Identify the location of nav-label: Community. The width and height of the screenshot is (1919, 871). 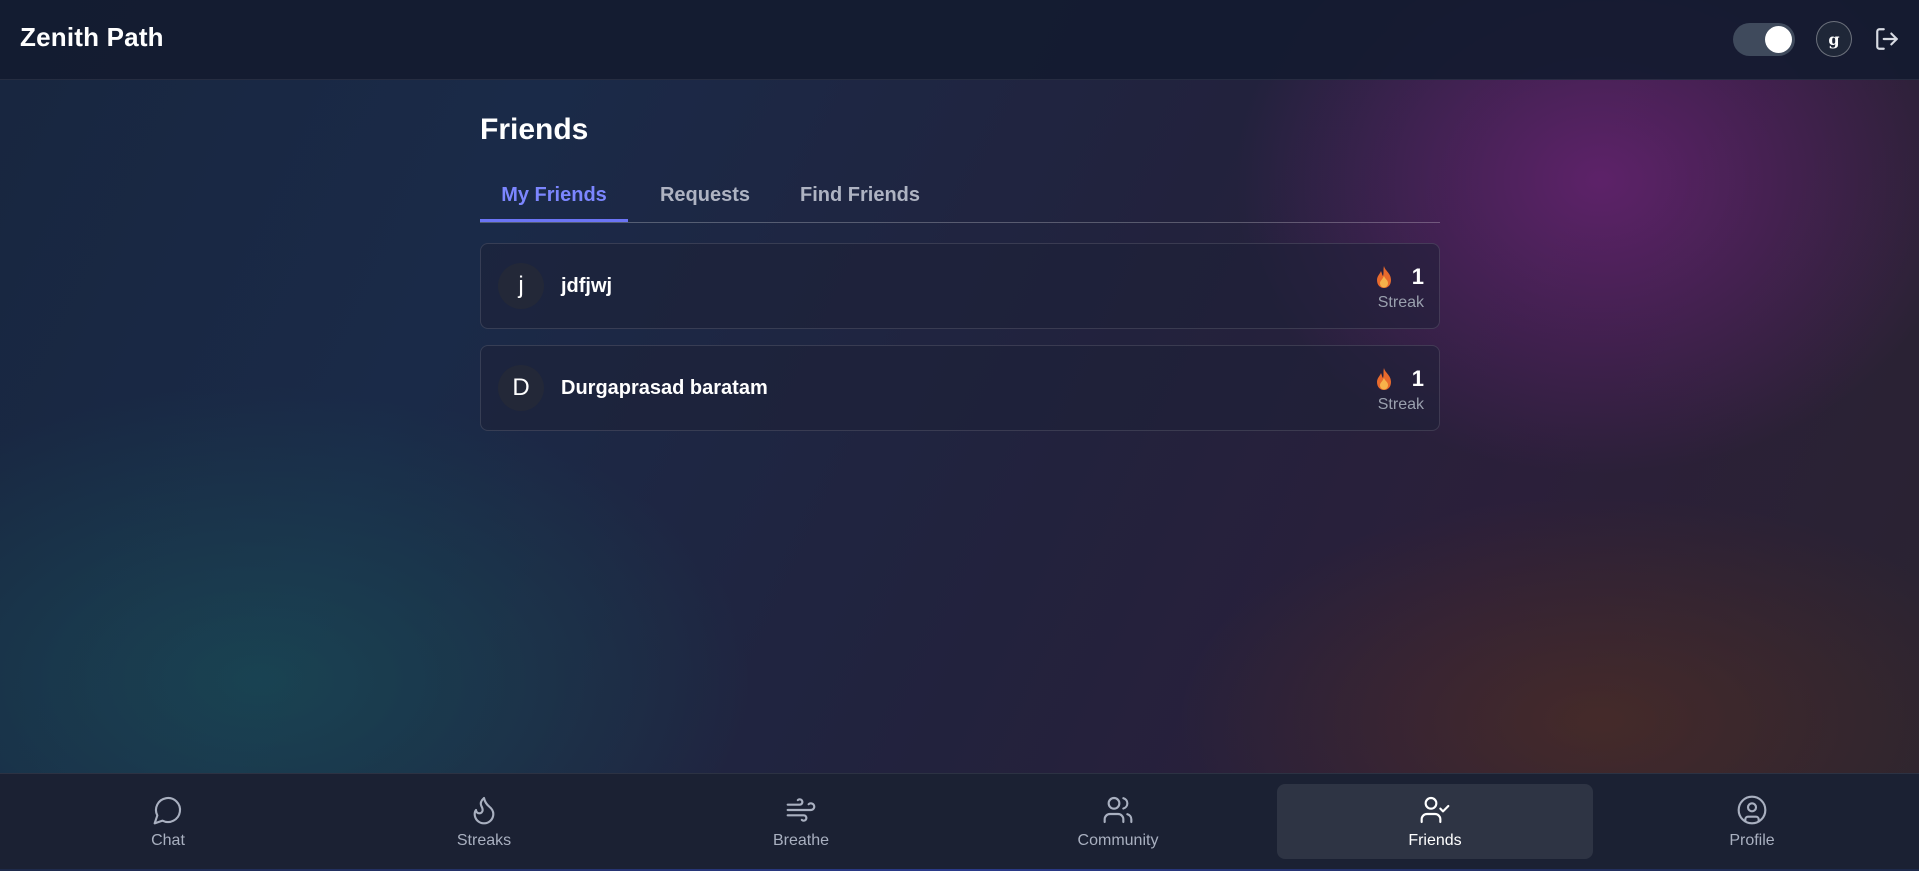
(1118, 840).